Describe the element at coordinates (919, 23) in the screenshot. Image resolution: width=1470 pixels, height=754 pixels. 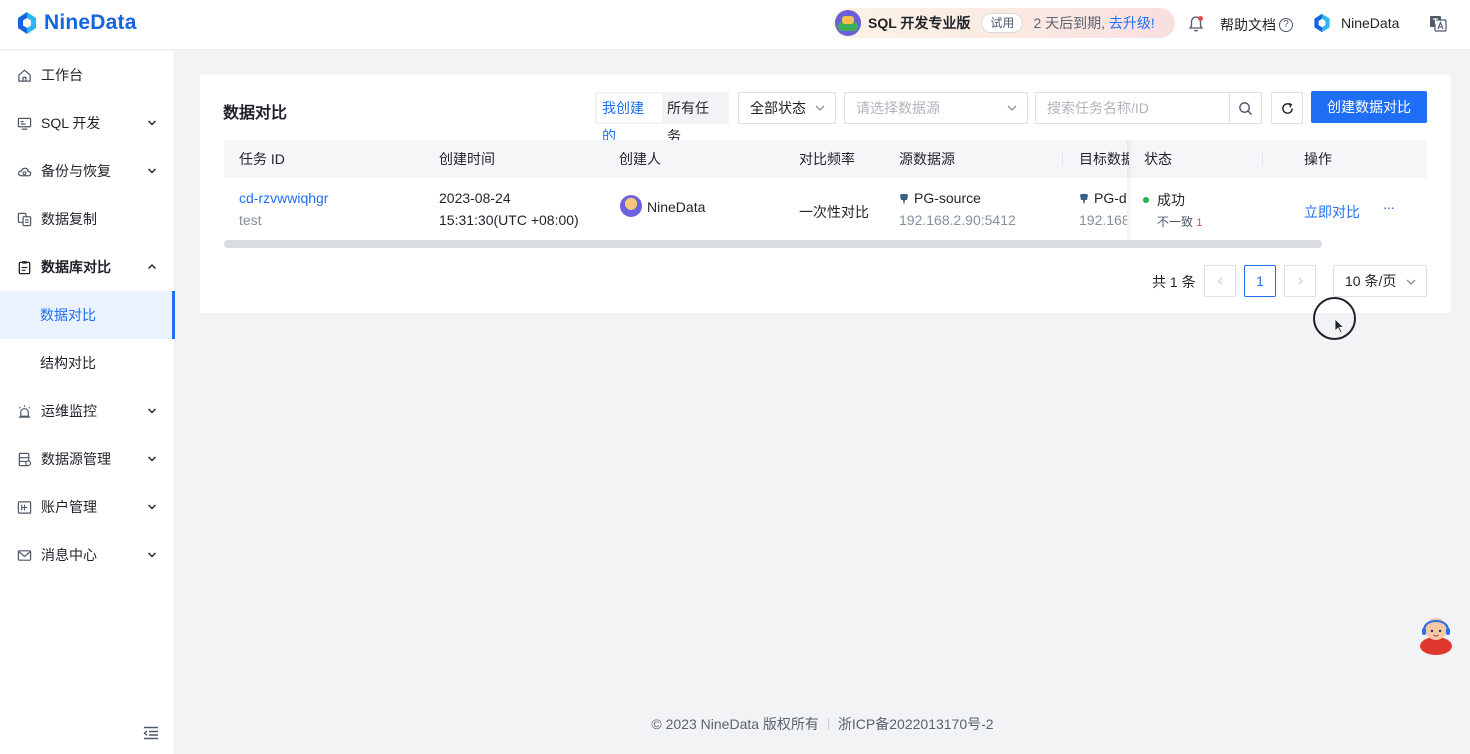
I see `promo-title: SQL 开发专业版` at that location.